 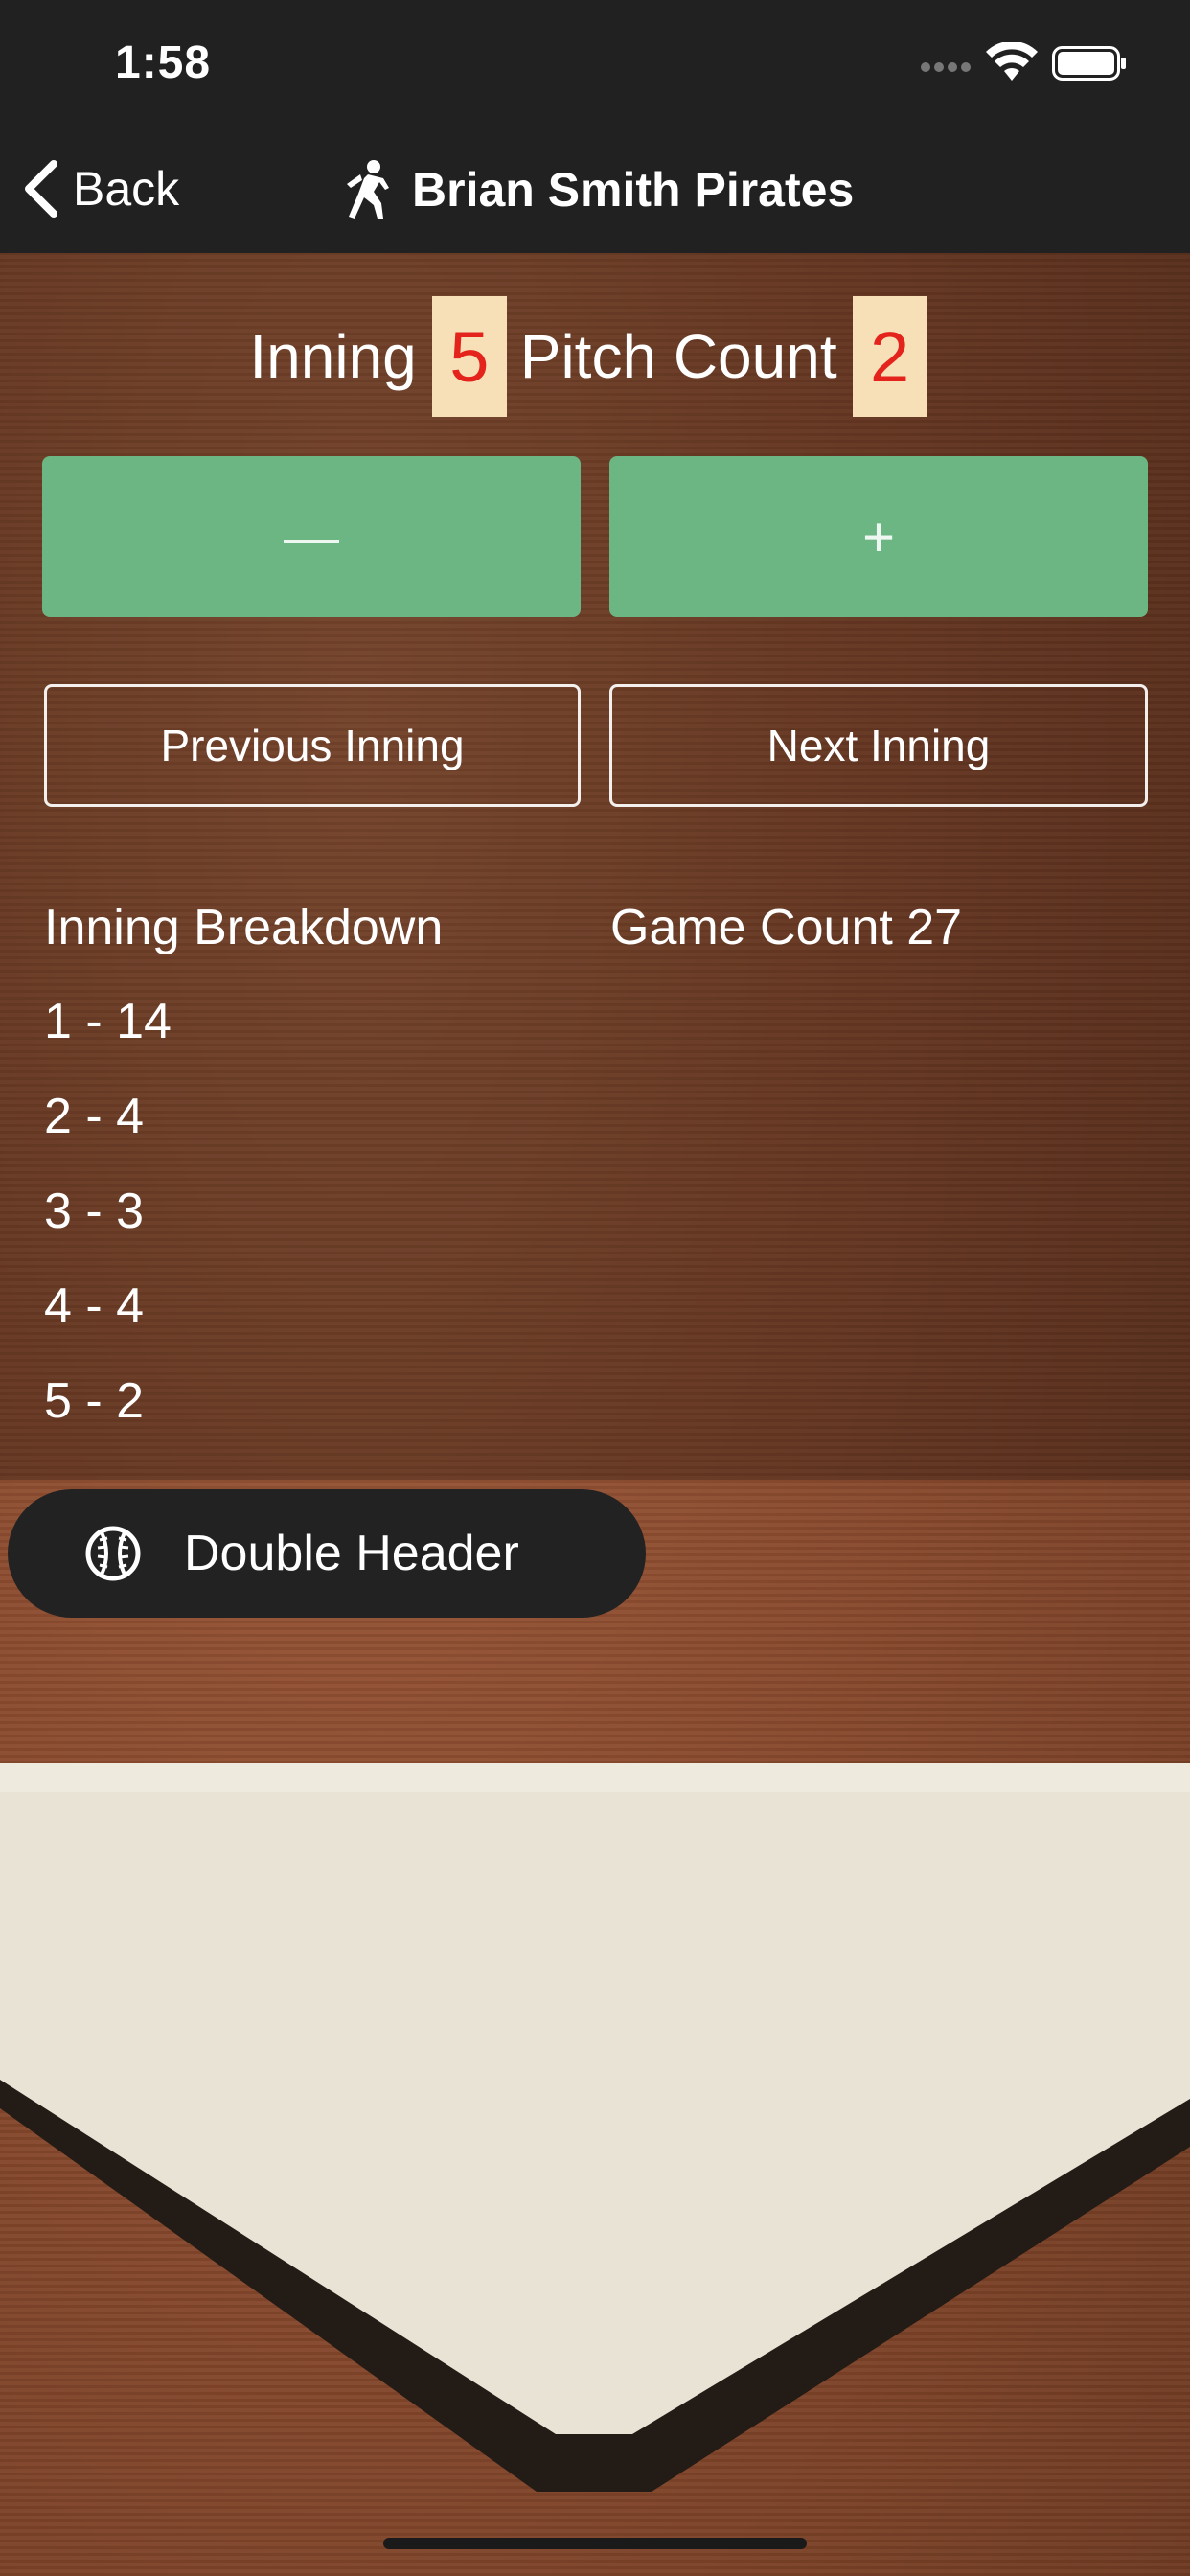 I want to click on inning-value: 5, so click(x=469, y=356).